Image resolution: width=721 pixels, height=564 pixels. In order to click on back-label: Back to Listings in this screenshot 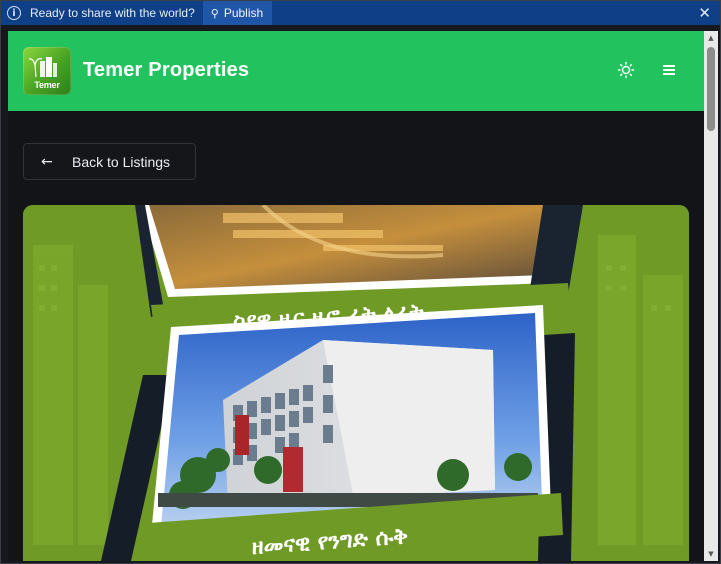, I will do `click(121, 161)`.